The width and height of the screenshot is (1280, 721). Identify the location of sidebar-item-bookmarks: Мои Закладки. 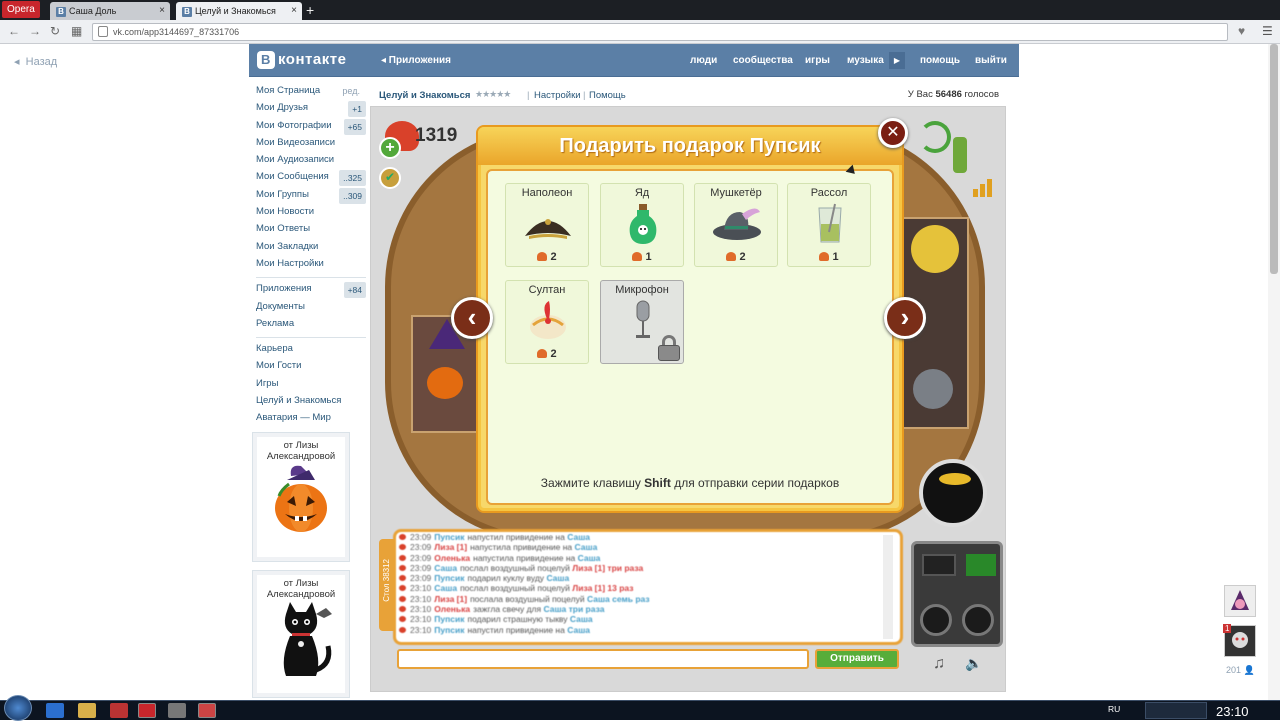
(311, 248).